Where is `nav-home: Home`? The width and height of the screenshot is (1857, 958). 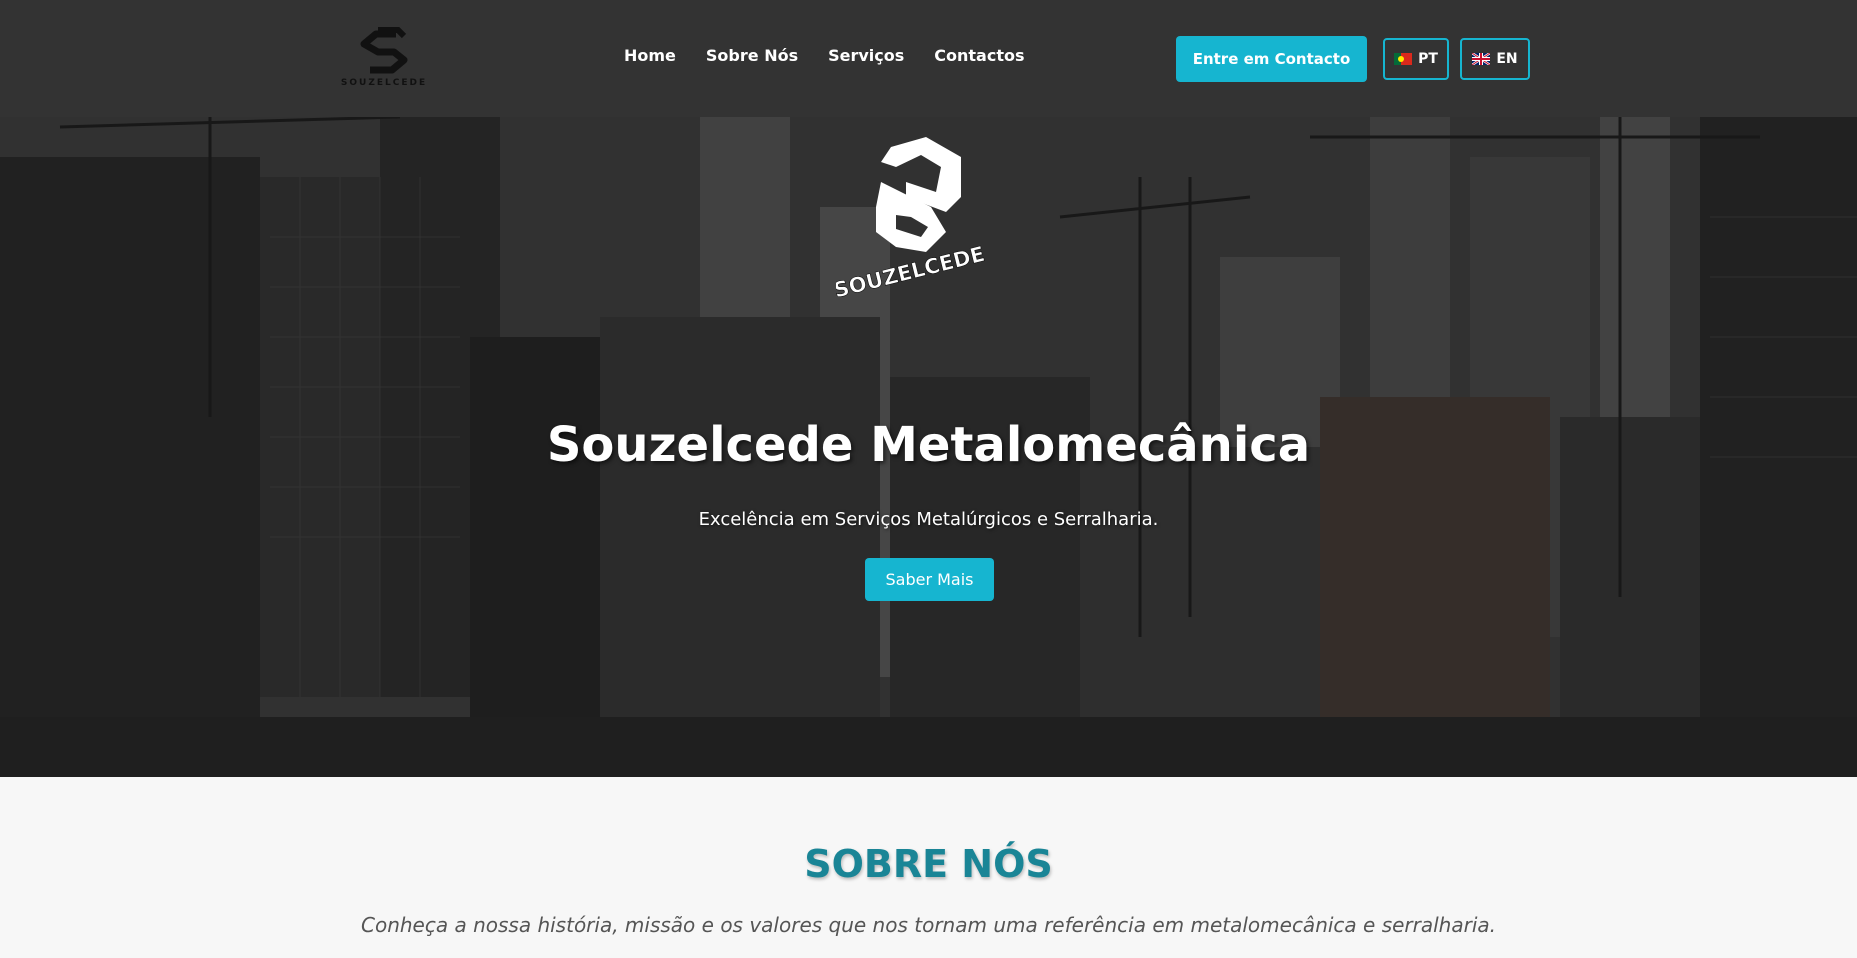
nav-home: Home is located at coordinates (650, 55).